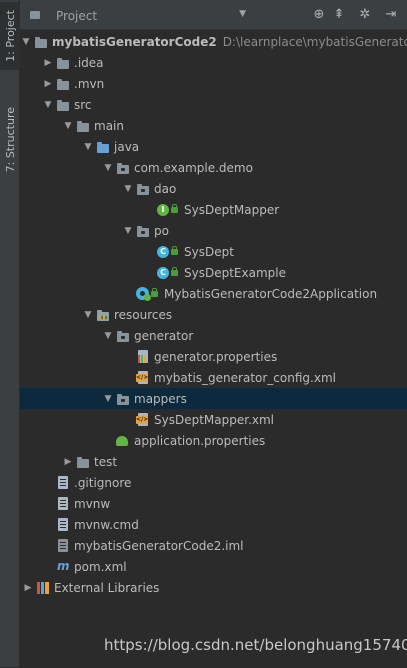 This screenshot has height=668, width=407. What do you see at coordinates (89, 83) in the screenshot?
I see `tree-row-label: .mvn` at bounding box center [89, 83].